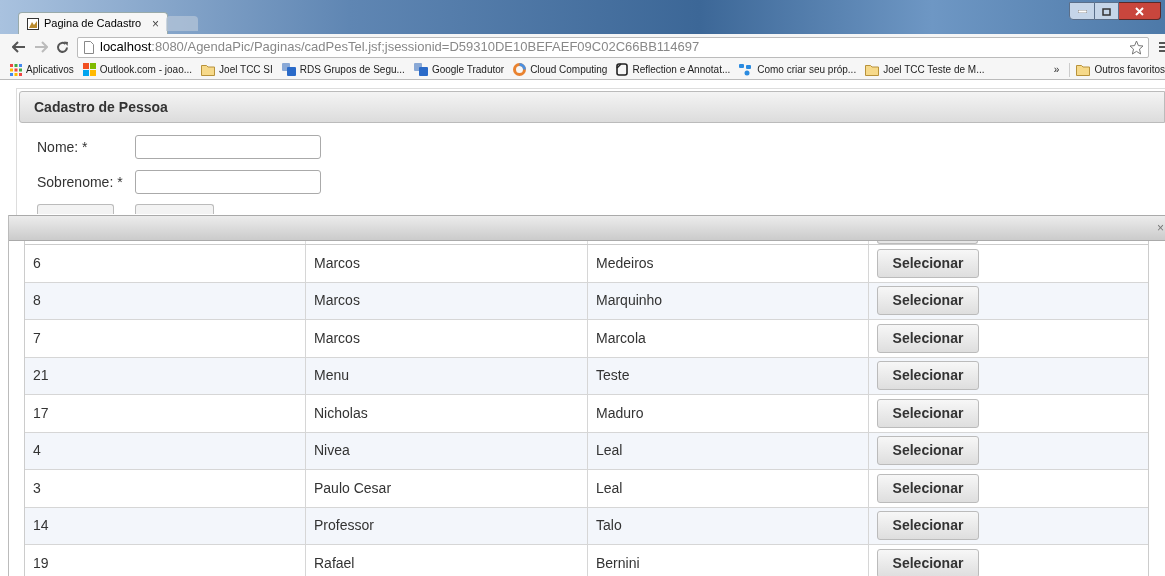 This screenshot has width=1165, height=576. I want to click on table-cell-text: Teste, so click(613, 376).